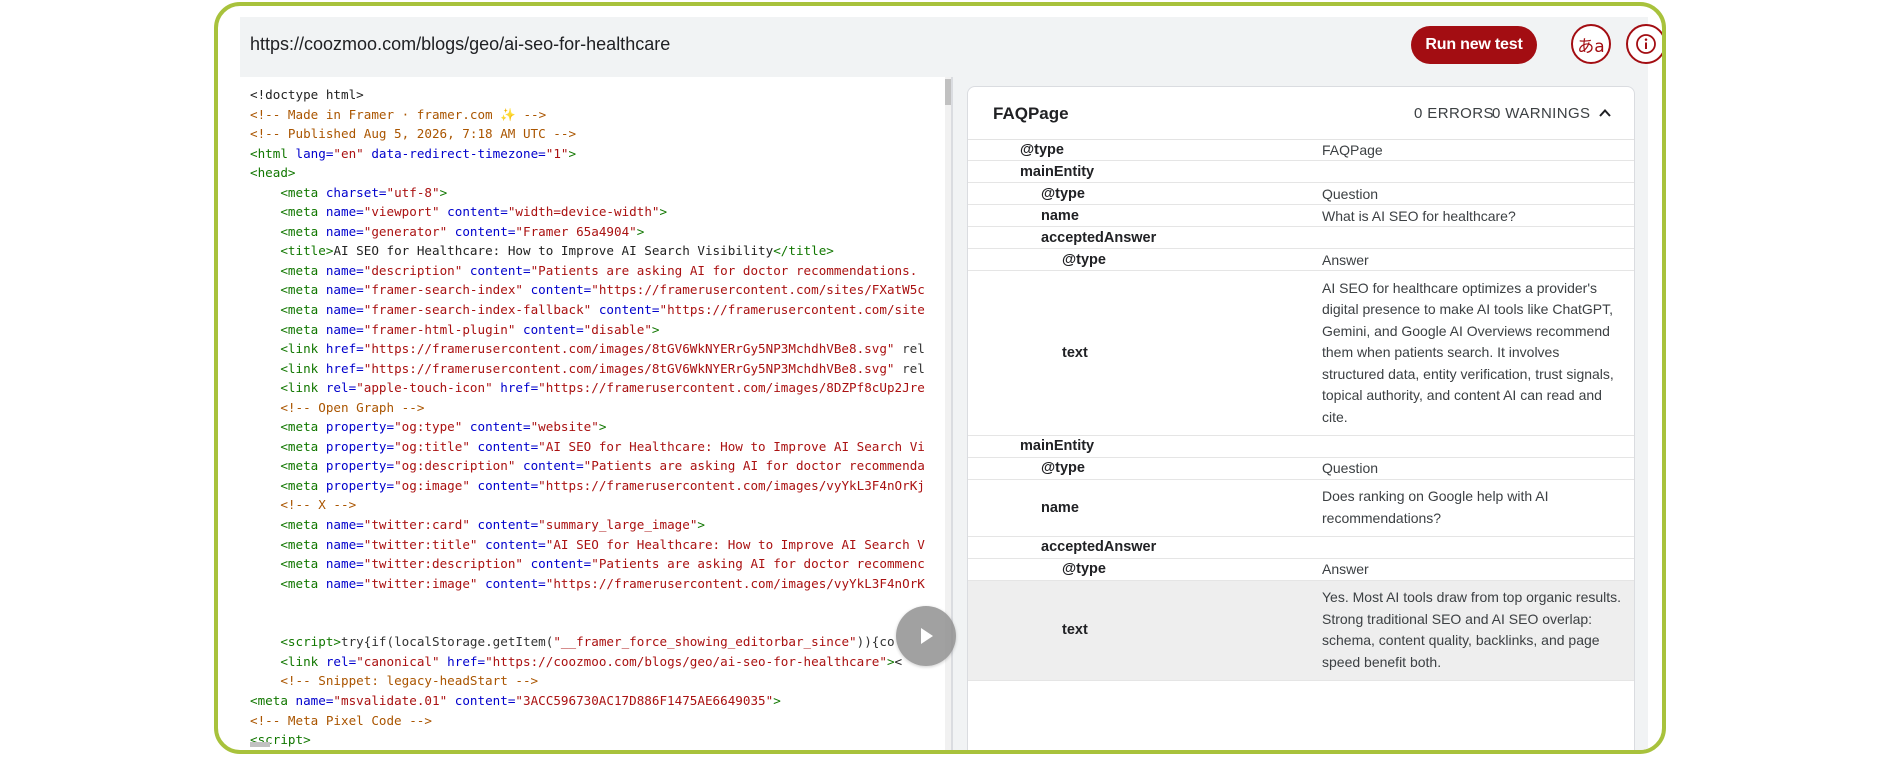 Image resolution: width=1886 pixels, height=760 pixels. What do you see at coordinates (260, 744) in the screenshot?
I see `horizontal-scrollbar` at bounding box center [260, 744].